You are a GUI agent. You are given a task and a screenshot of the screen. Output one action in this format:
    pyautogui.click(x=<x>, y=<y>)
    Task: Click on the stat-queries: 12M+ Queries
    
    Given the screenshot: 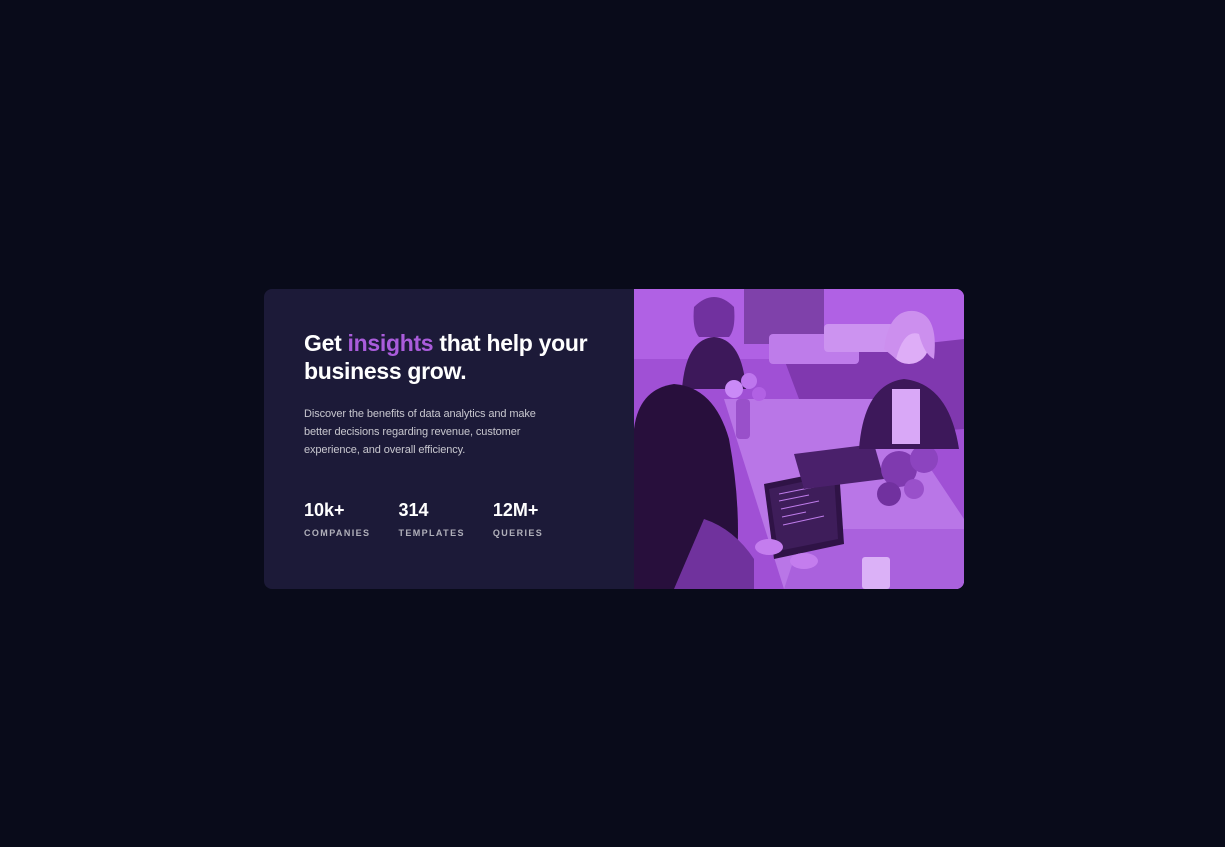 What is the action you would take?
    pyautogui.click(x=518, y=518)
    